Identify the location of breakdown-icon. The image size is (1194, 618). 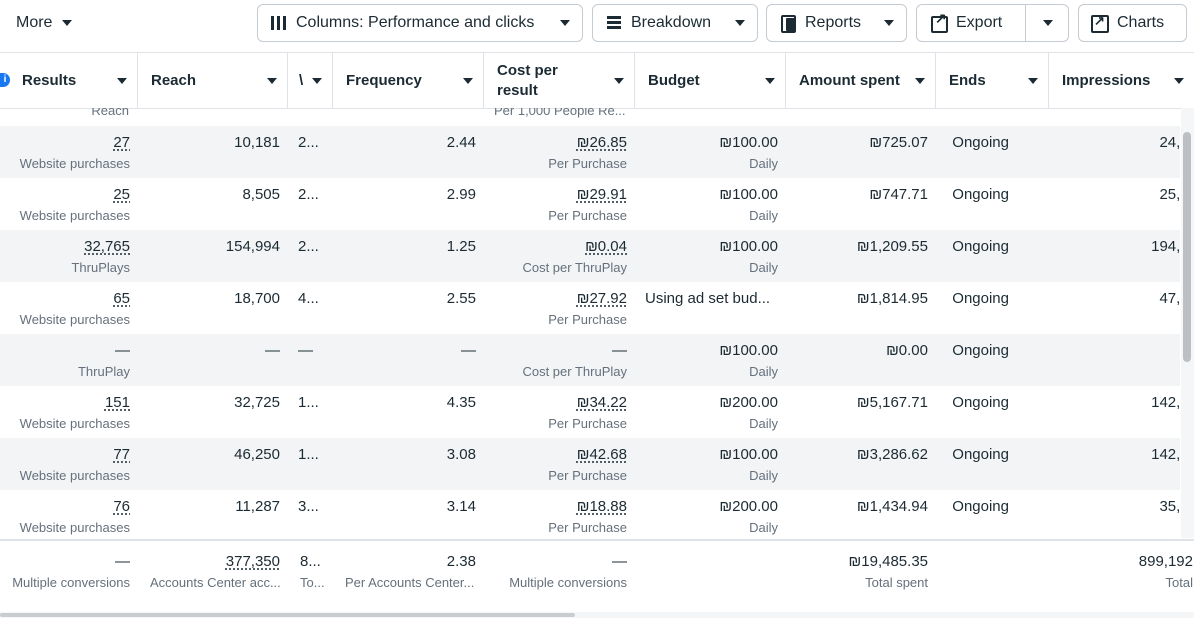
(614, 23).